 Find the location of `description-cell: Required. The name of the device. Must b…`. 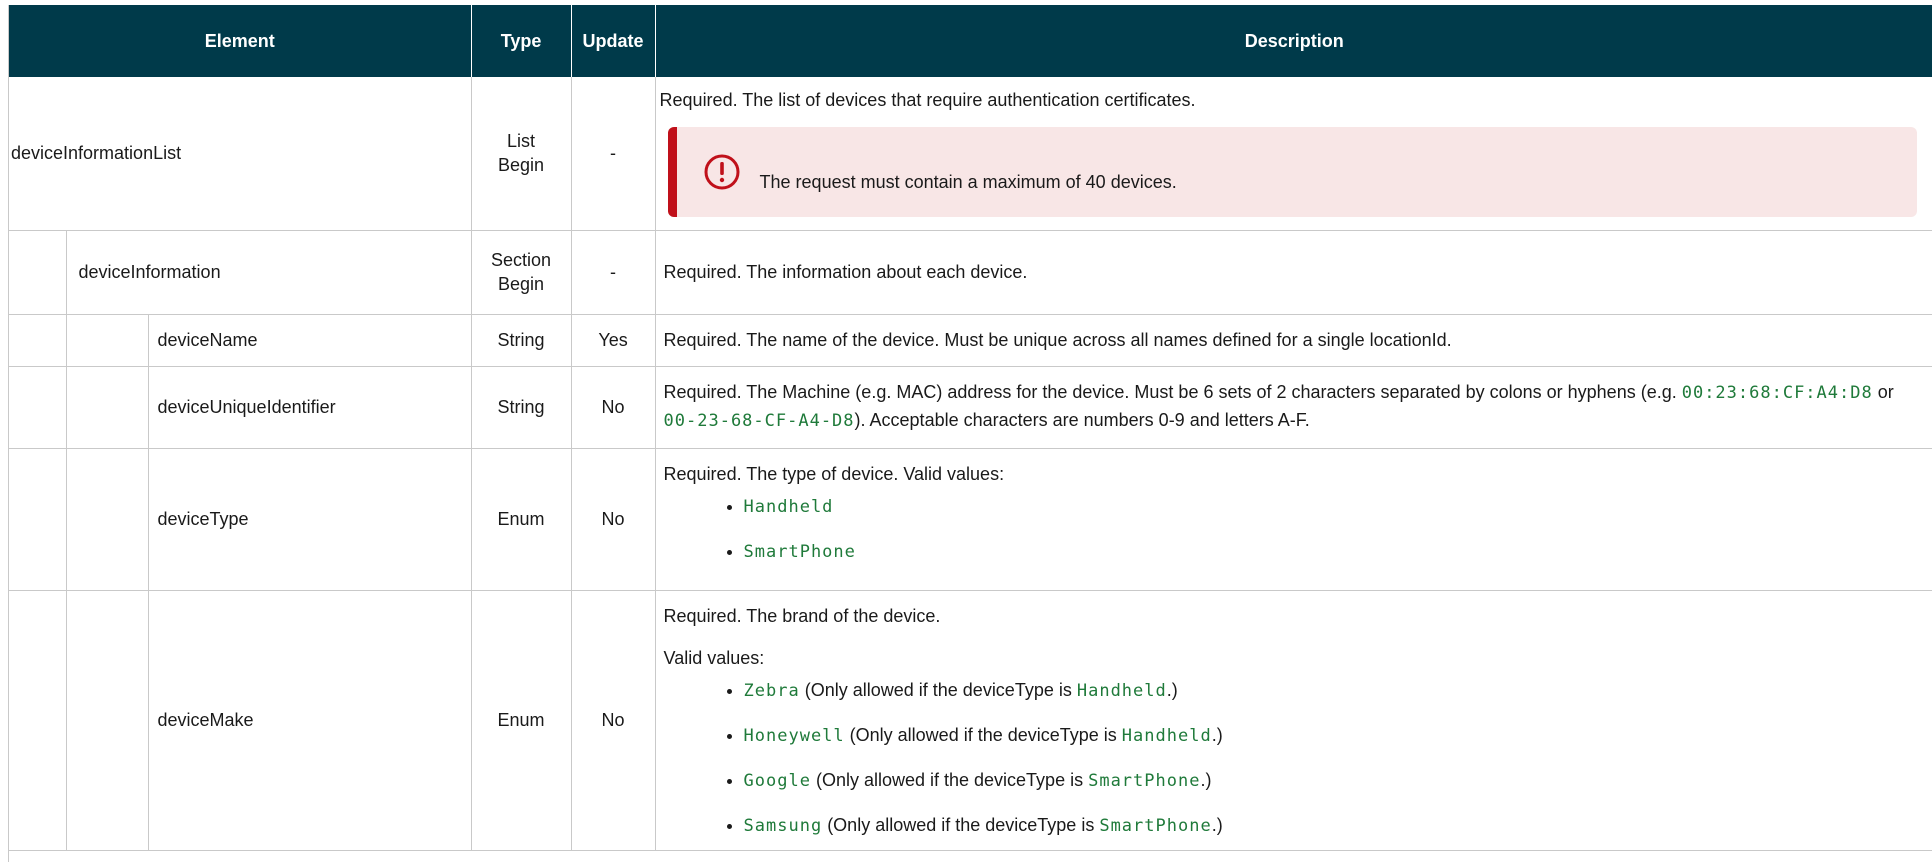

description-cell: Required. The name of the device. Must b… is located at coordinates (1293, 340).